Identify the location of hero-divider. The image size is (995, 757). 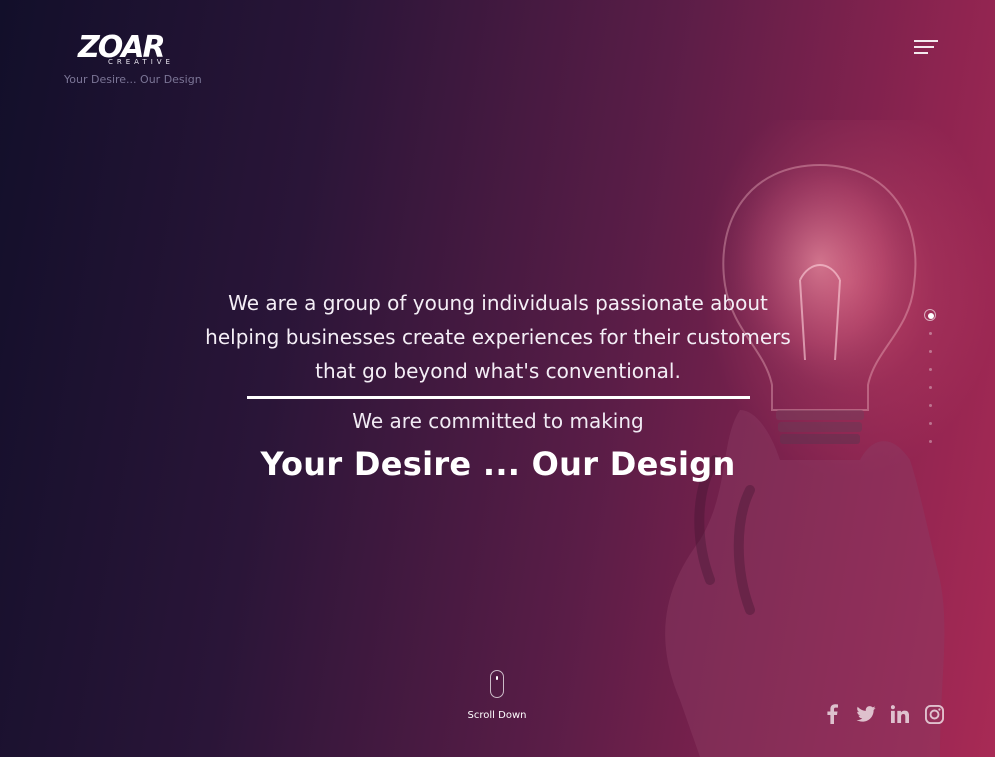
(498, 397).